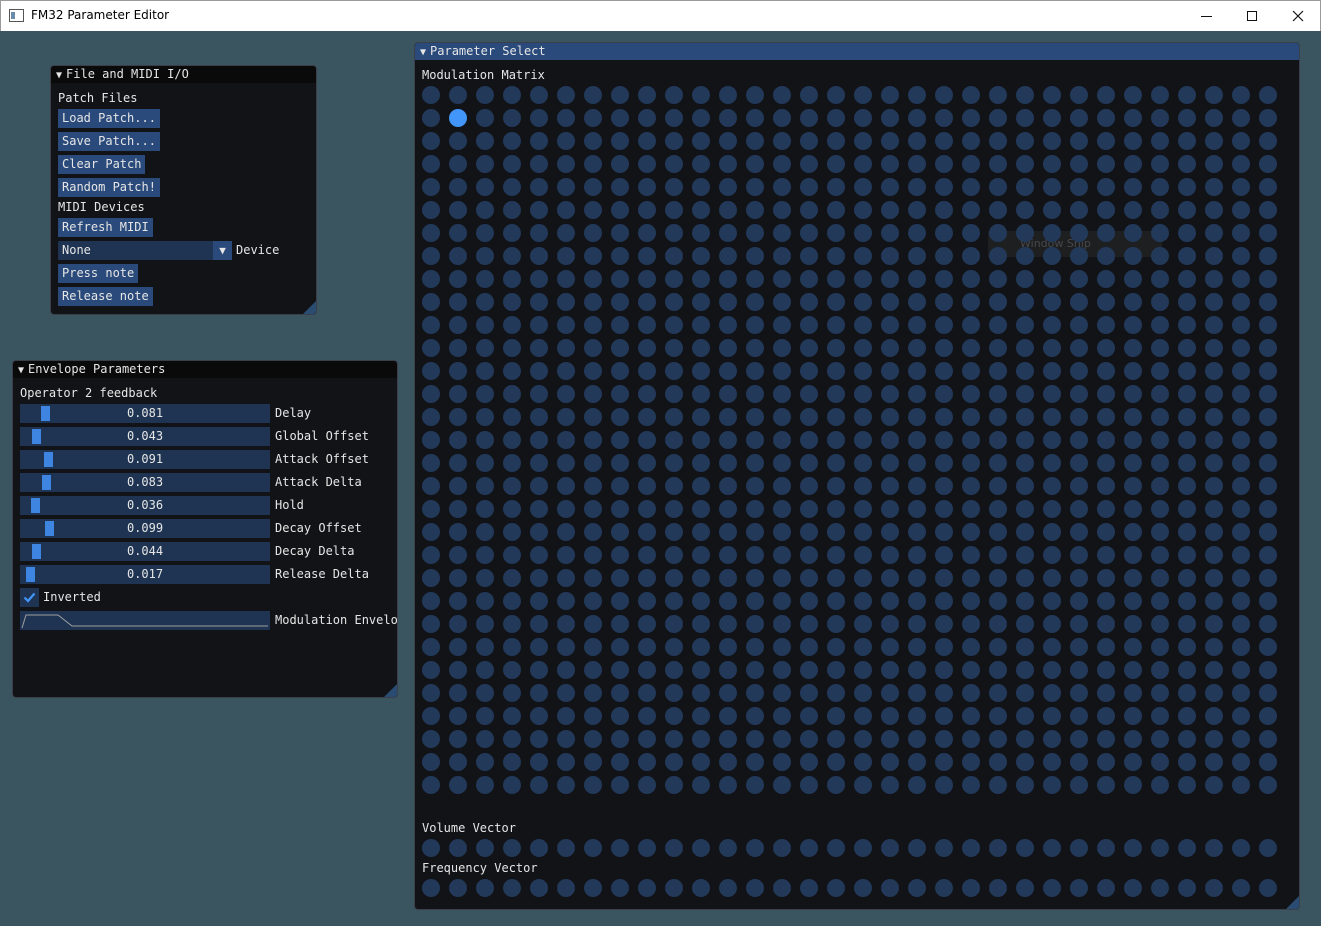 The width and height of the screenshot is (1321, 926). I want to click on volume-vector-cell-button, so click(863, 848).